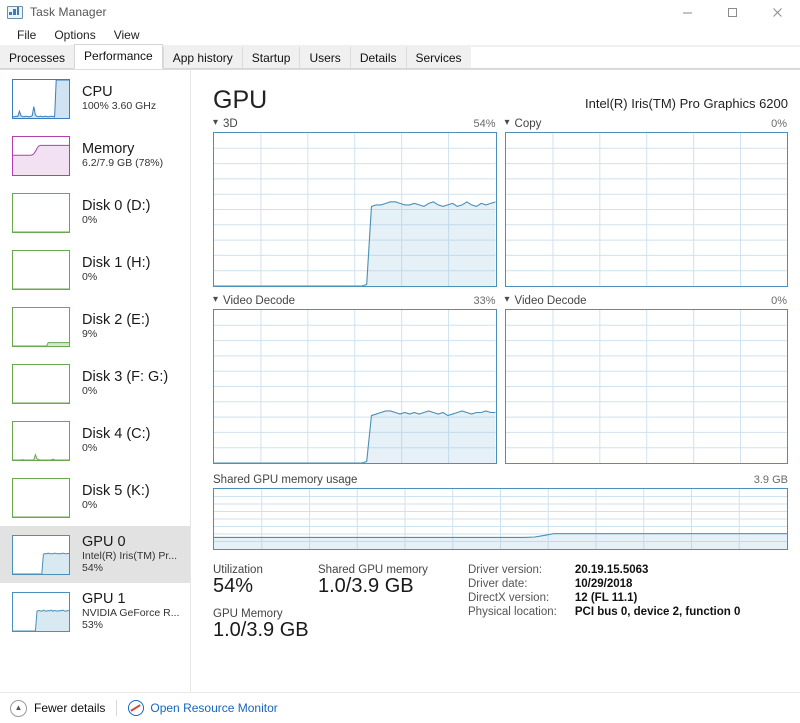 This screenshot has height=723, width=800. I want to click on maximize-button, so click(732, 12).